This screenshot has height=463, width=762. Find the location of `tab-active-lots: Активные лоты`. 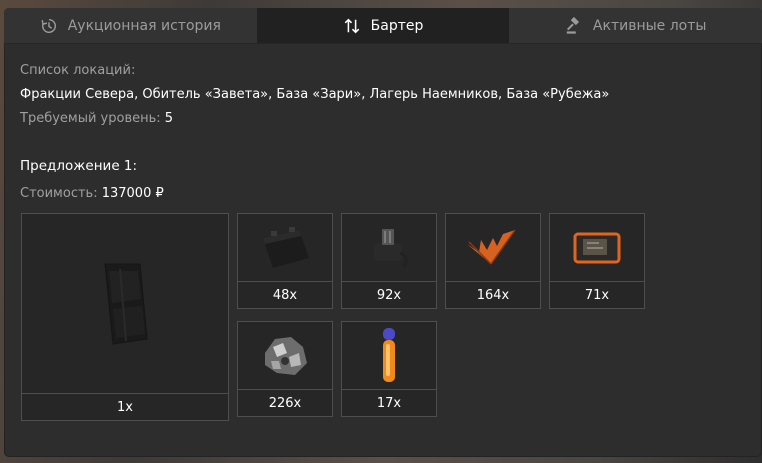

tab-active-lots: Активные лоты is located at coordinates (635, 25).